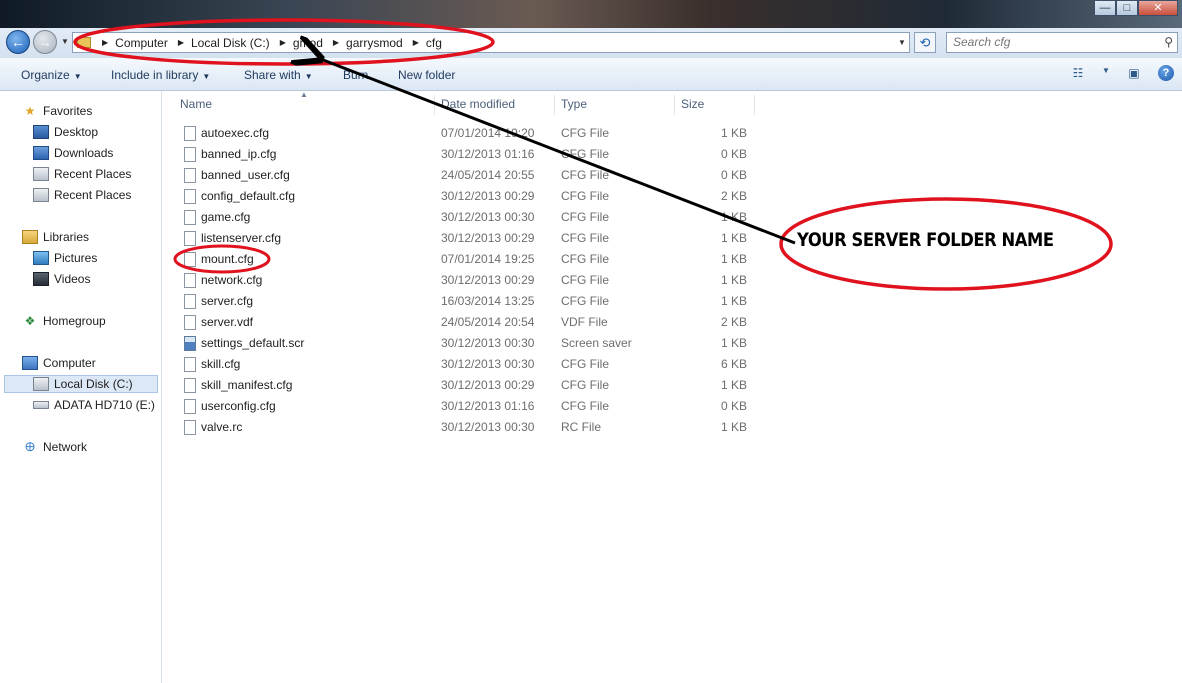 The image size is (1182, 683). I want to click on address-highlight-ellipse, so click(284, 42).